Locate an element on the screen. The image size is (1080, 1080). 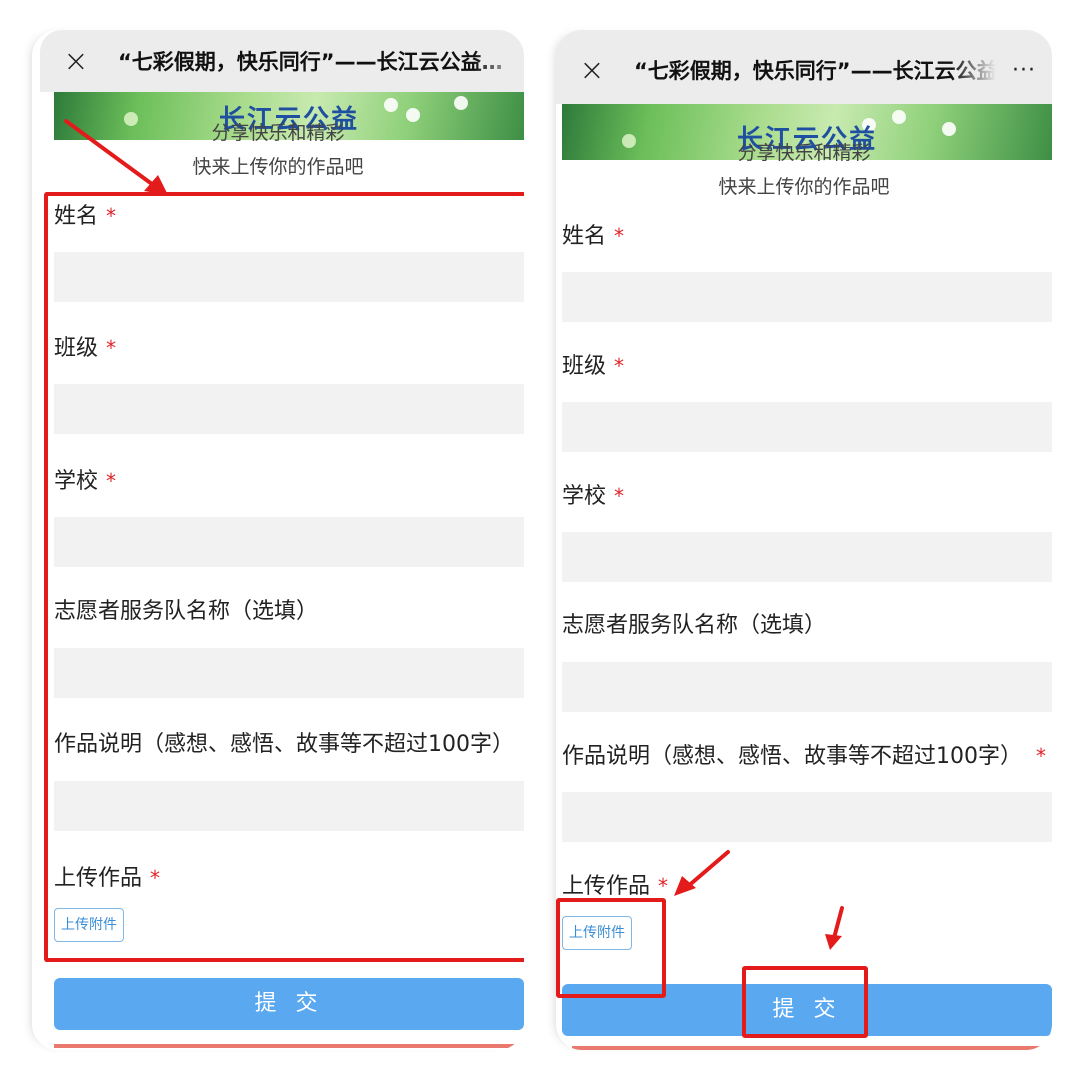
name-field: 姓名 * is located at coordinates (807, 271).